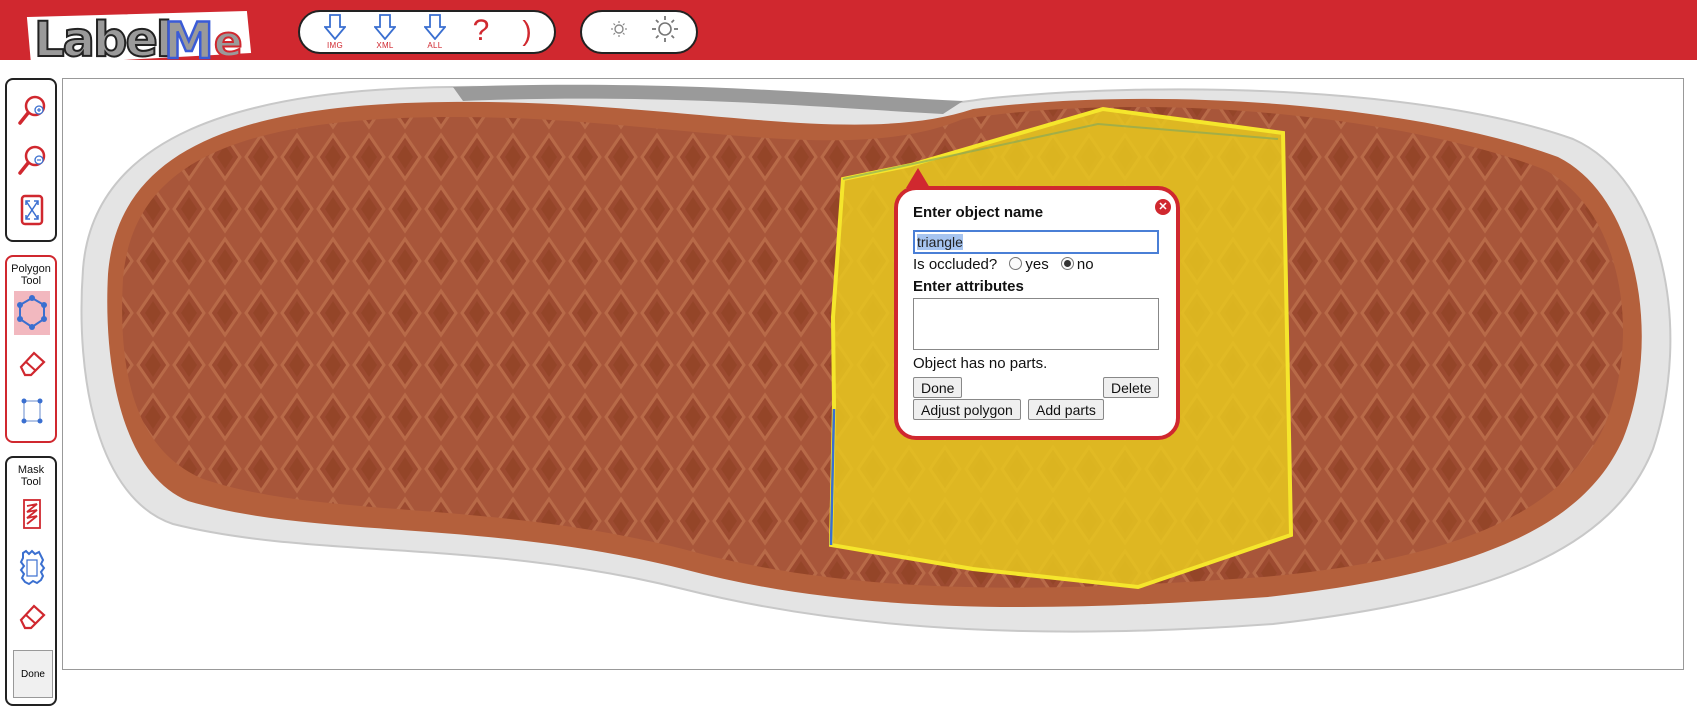 The height and width of the screenshot is (706, 1697). Describe the element at coordinates (955, 264) in the screenshot. I see `occluded-label: Is occluded?` at that location.